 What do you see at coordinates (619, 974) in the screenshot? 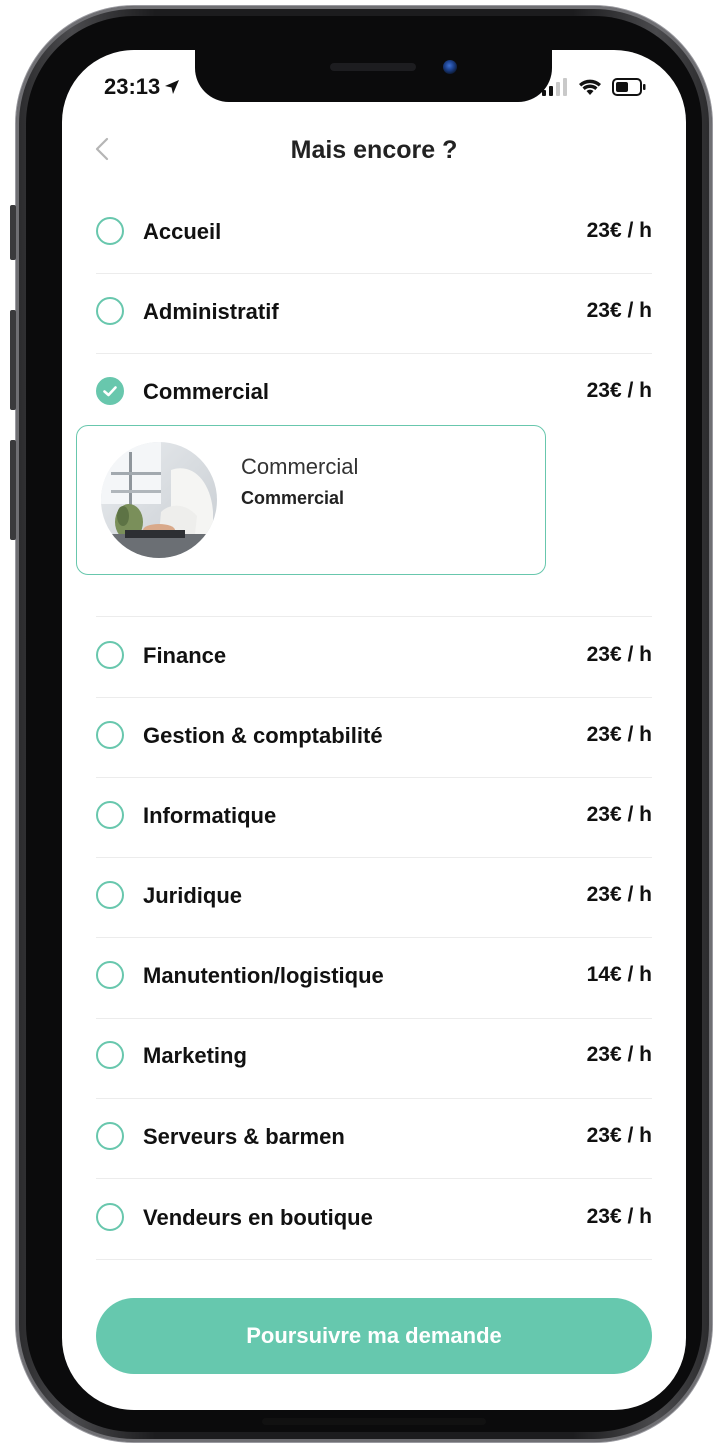
I see `category-price: 14€ / h` at bounding box center [619, 974].